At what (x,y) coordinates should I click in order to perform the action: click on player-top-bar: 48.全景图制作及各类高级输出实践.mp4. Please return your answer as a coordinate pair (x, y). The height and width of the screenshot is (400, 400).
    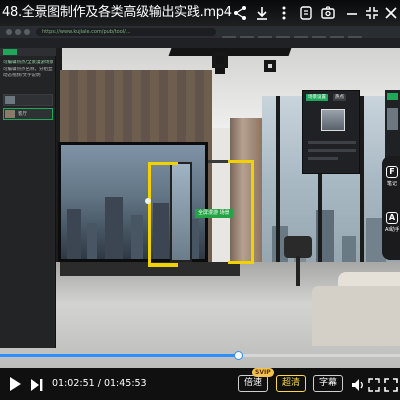
    Looking at the image, I should click on (200, 13).